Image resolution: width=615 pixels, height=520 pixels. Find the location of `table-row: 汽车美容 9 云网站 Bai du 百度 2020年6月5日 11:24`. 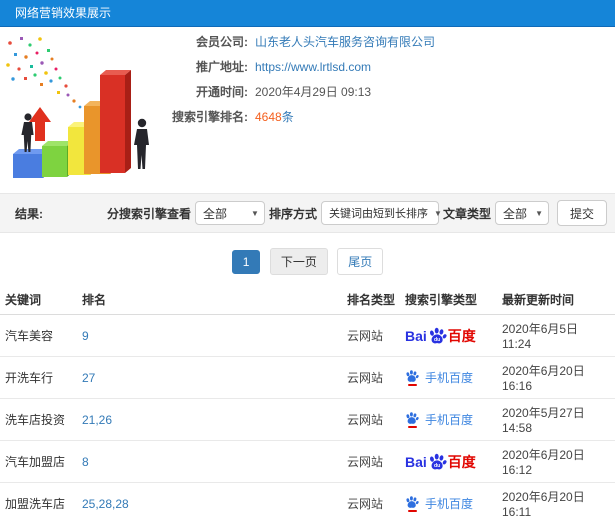

table-row: 汽车美容 9 云网站 Bai du 百度 2020年6月5日 11:24 is located at coordinates (307, 335).